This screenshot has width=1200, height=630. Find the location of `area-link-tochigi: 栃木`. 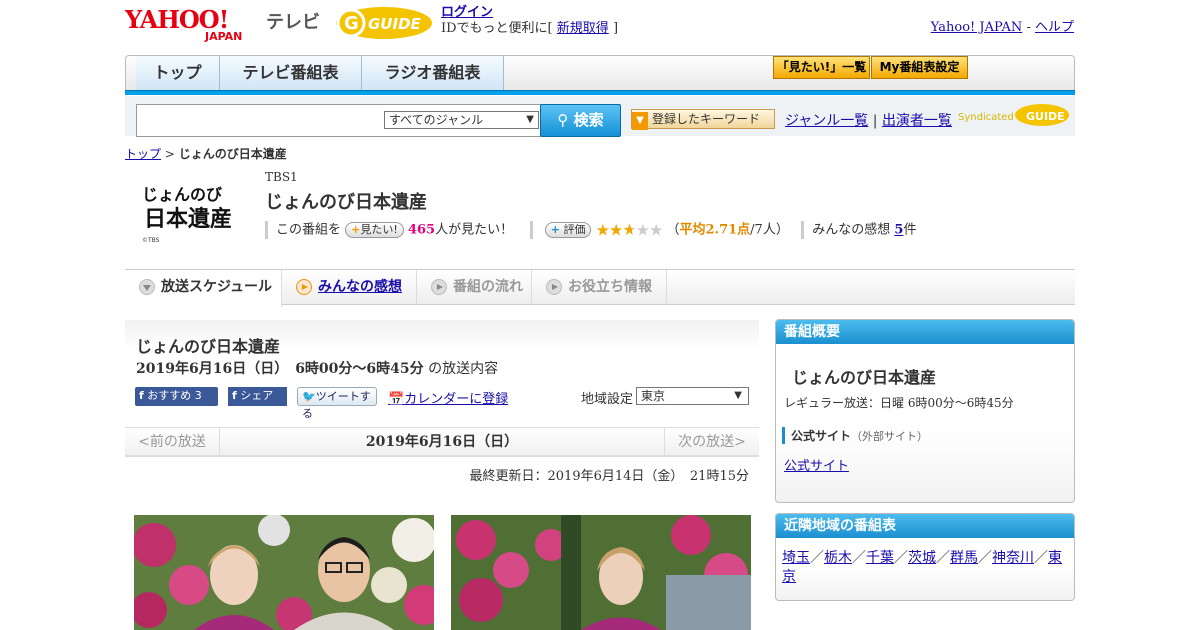

area-link-tochigi: 栃木 is located at coordinates (838, 558).